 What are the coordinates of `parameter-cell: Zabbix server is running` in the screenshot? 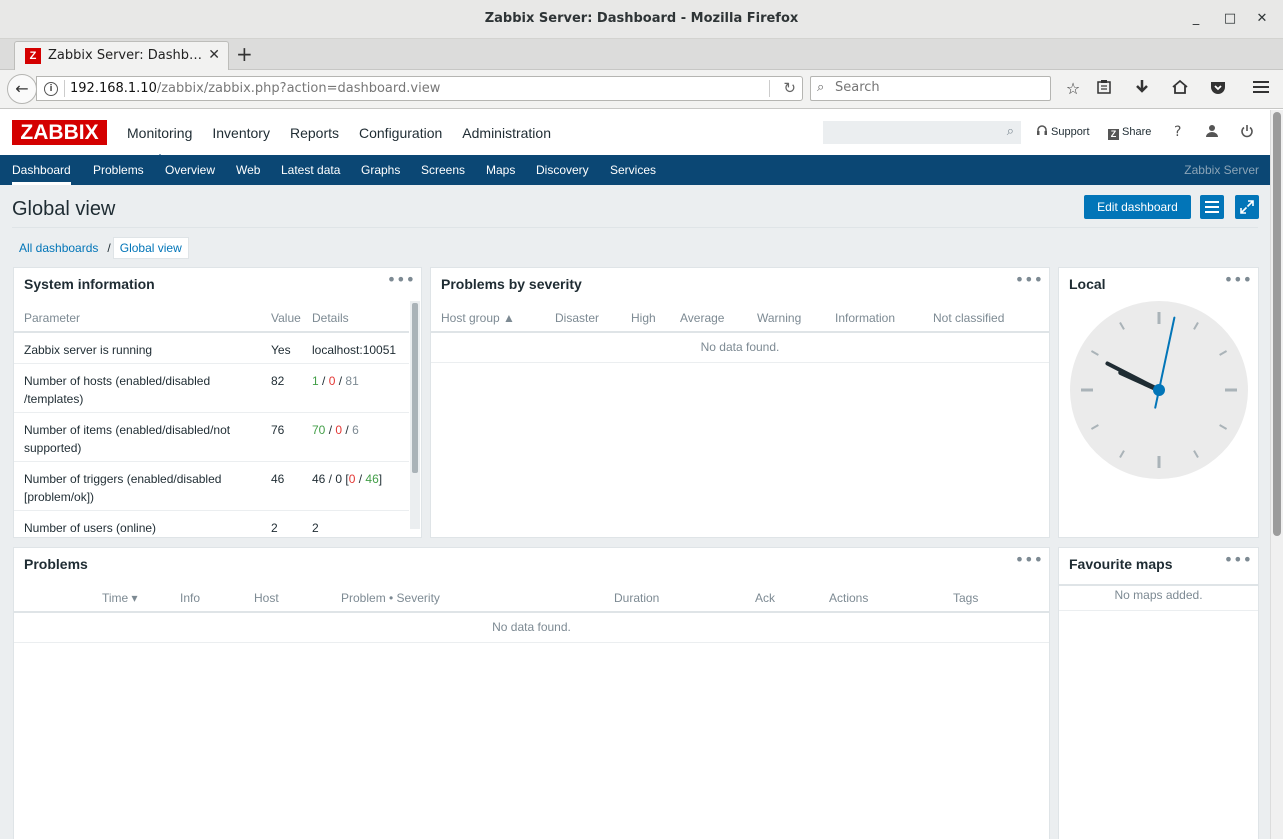 It's located at (88, 350).